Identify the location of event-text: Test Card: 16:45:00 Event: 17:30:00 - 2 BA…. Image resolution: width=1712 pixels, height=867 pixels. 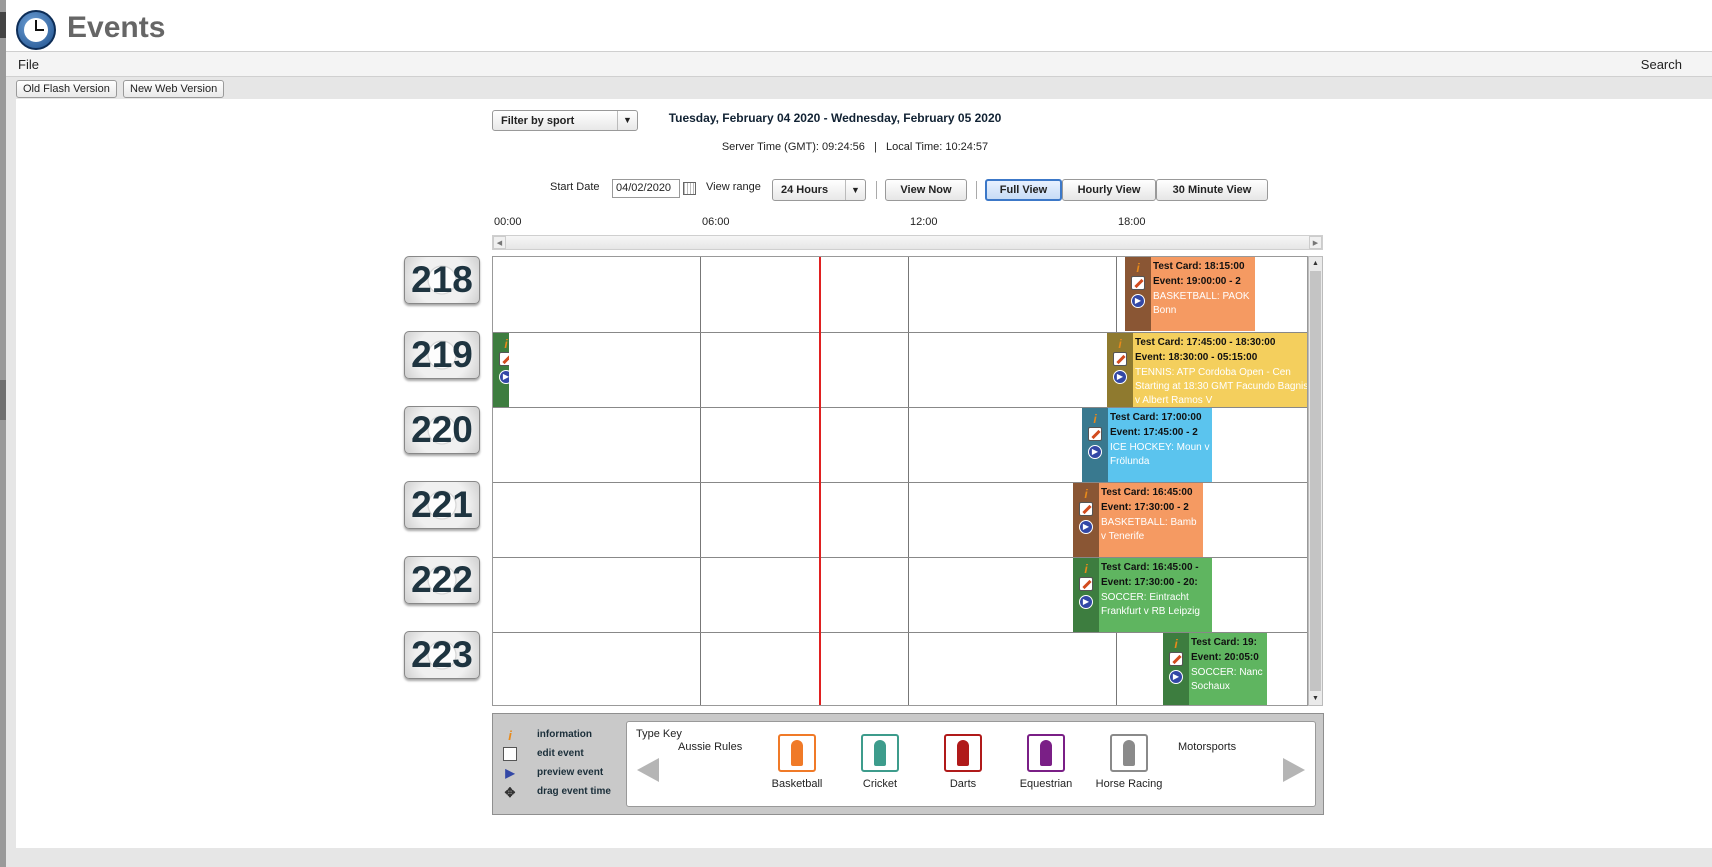
(1152, 514).